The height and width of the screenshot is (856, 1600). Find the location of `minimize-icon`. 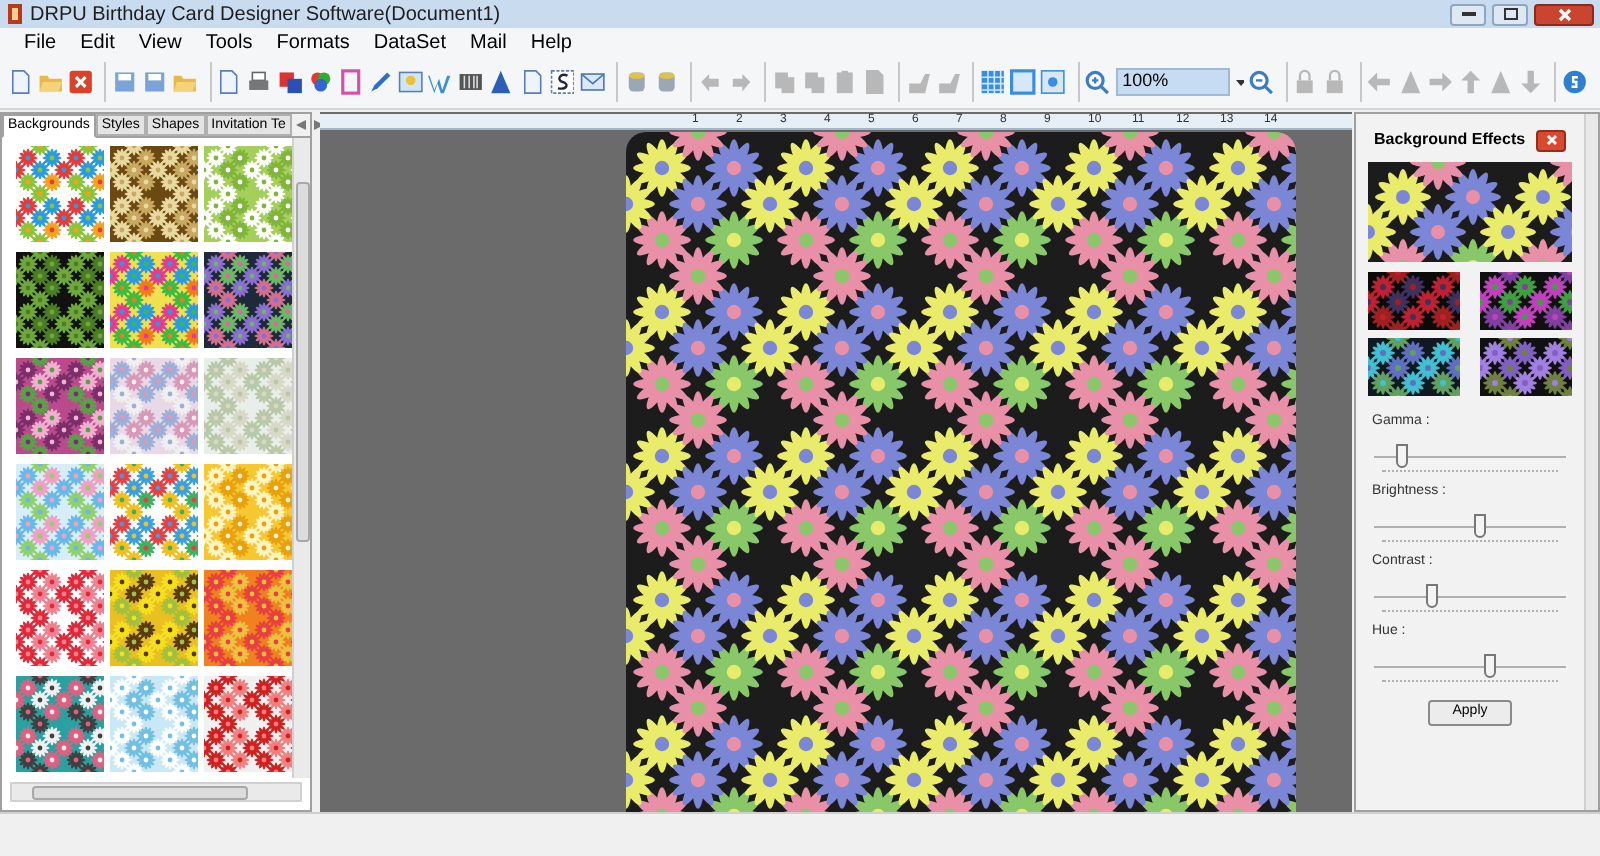

minimize-icon is located at coordinates (1468, 14).